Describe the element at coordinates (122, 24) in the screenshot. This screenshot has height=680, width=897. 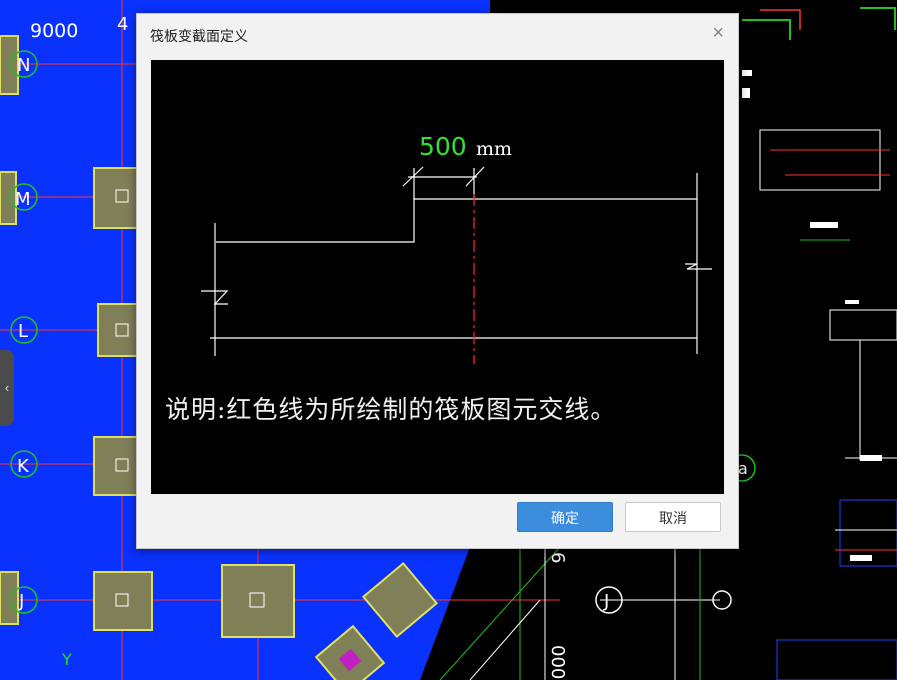
I see `axis-label-4: 4` at that location.